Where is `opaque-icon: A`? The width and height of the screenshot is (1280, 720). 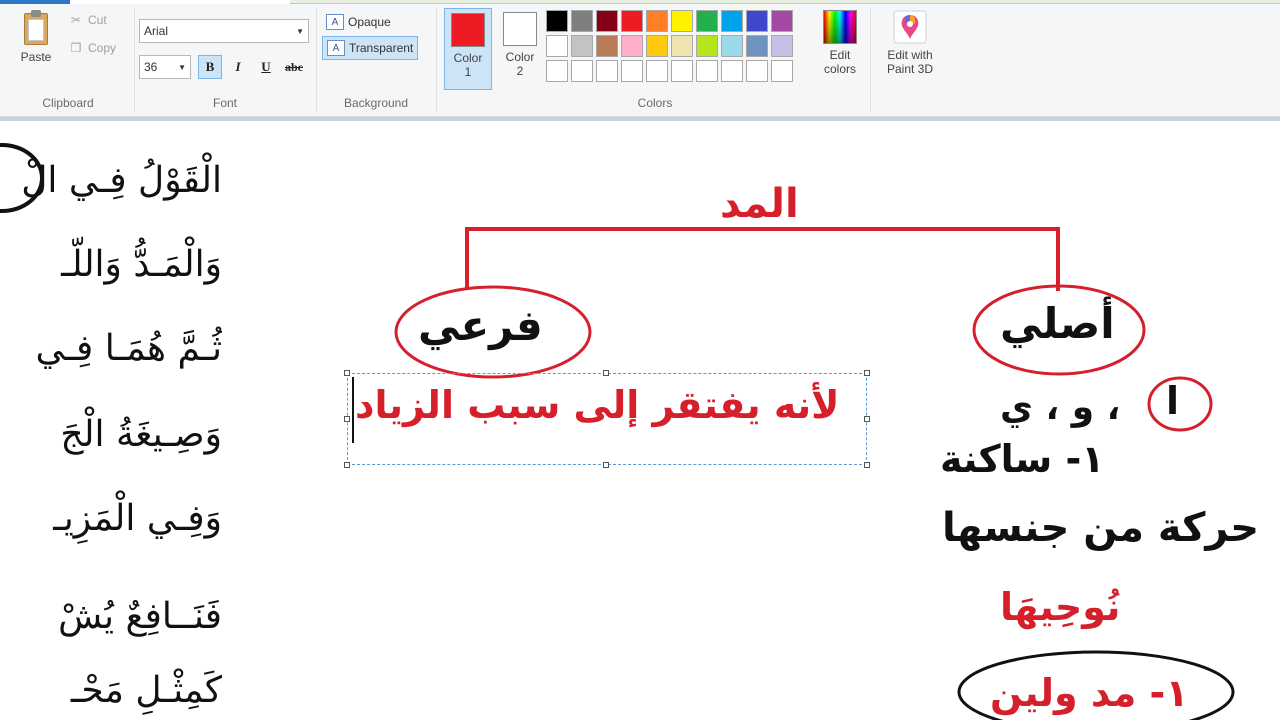 opaque-icon: A is located at coordinates (335, 22).